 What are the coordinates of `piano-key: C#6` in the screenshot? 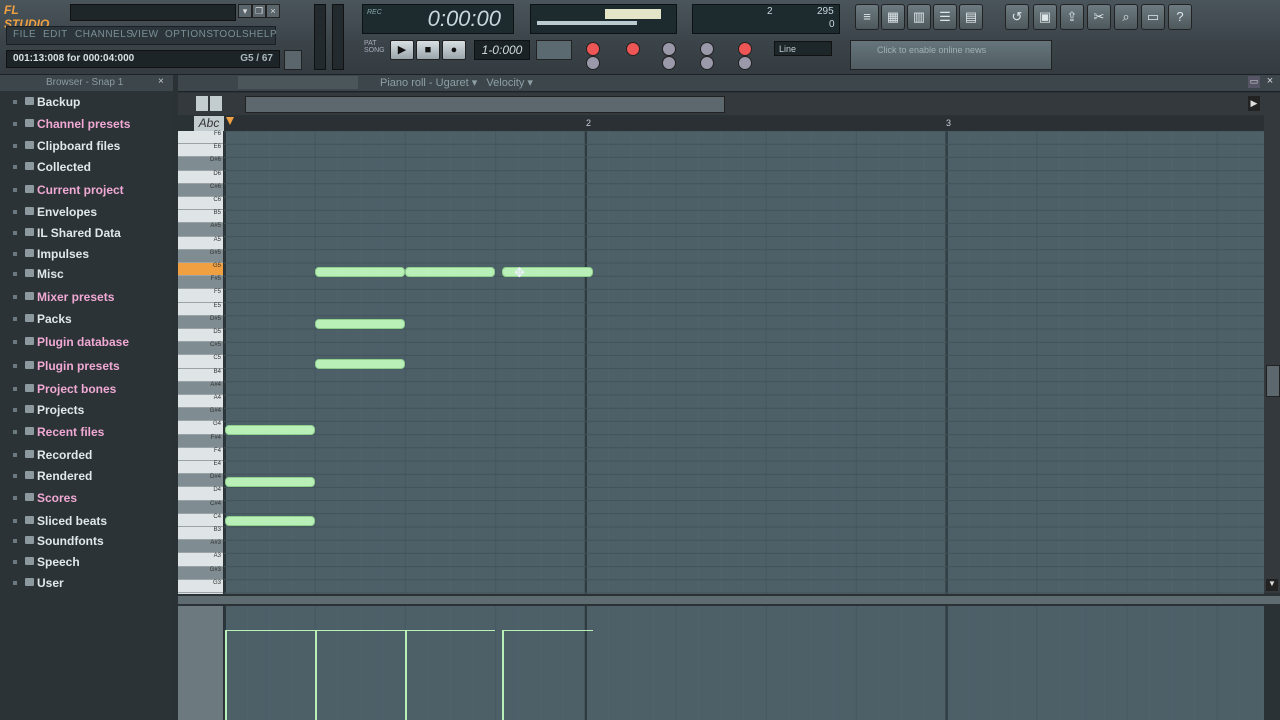 It's located at (200, 190).